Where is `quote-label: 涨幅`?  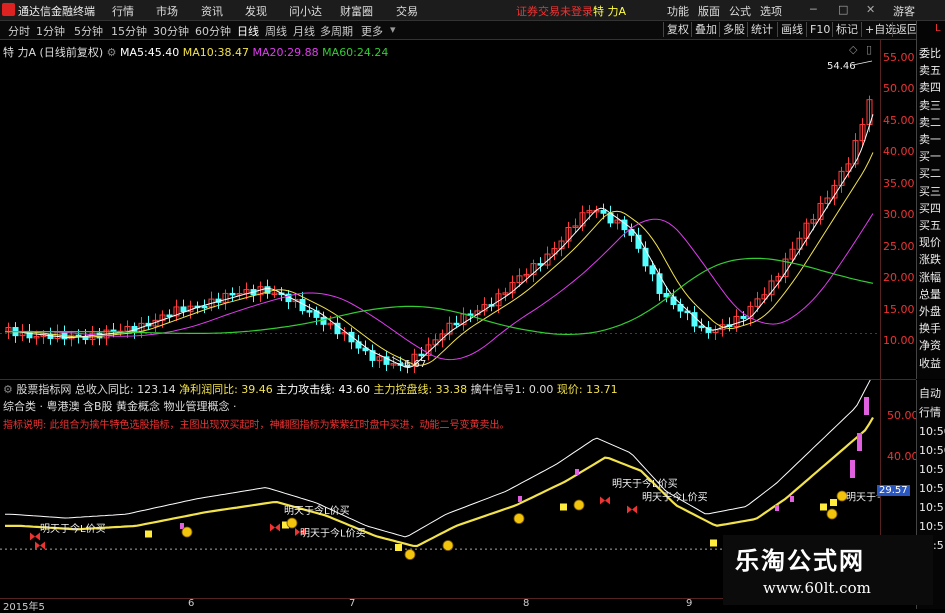
quote-label: 涨幅 is located at coordinates (930, 277).